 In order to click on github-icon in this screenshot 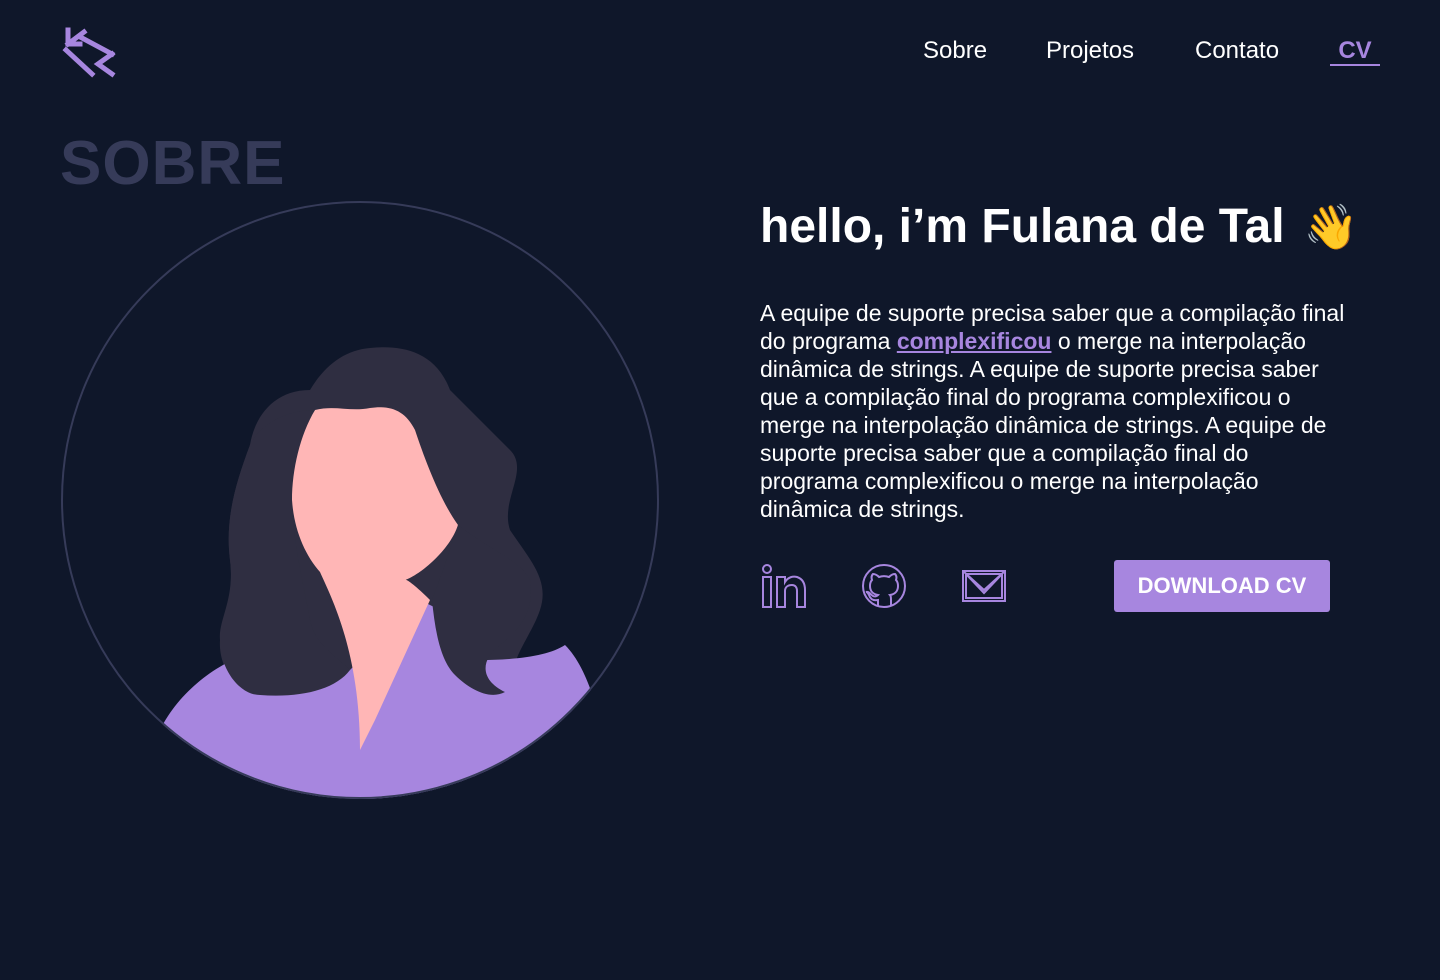, I will do `click(884, 586)`.